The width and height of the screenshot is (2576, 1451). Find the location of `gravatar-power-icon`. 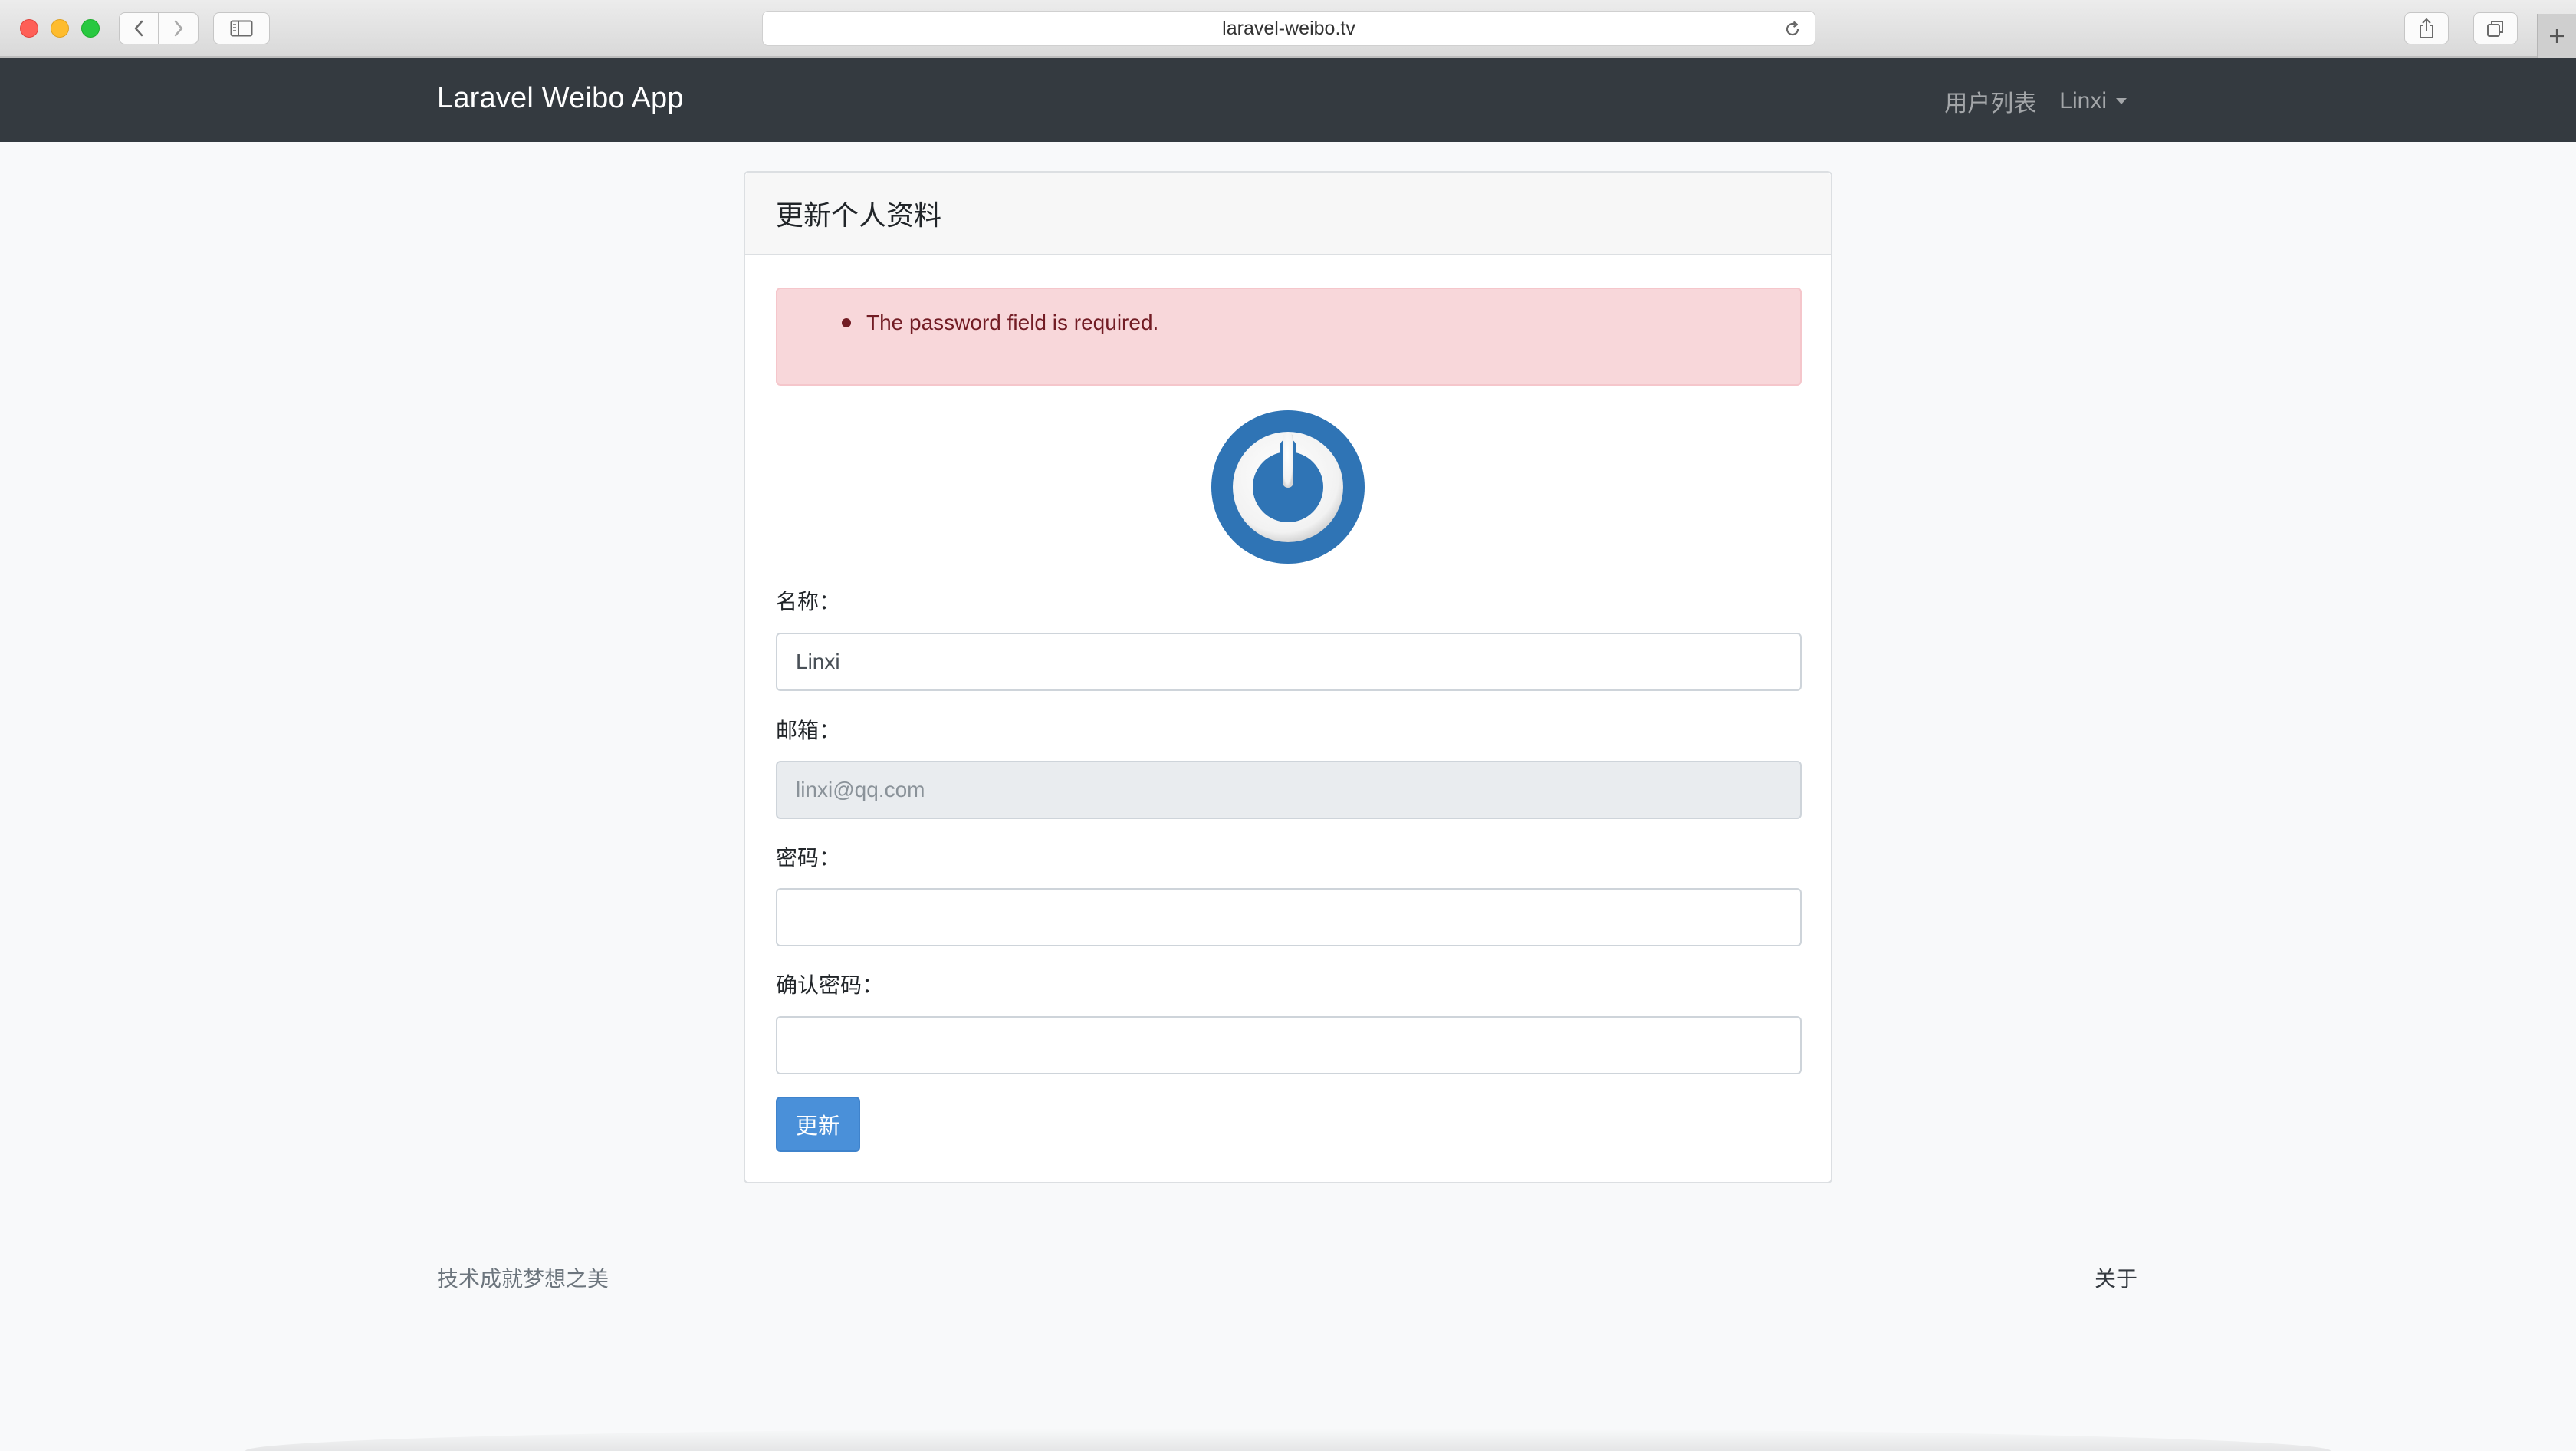

gravatar-power-icon is located at coordinates (1288, 487).